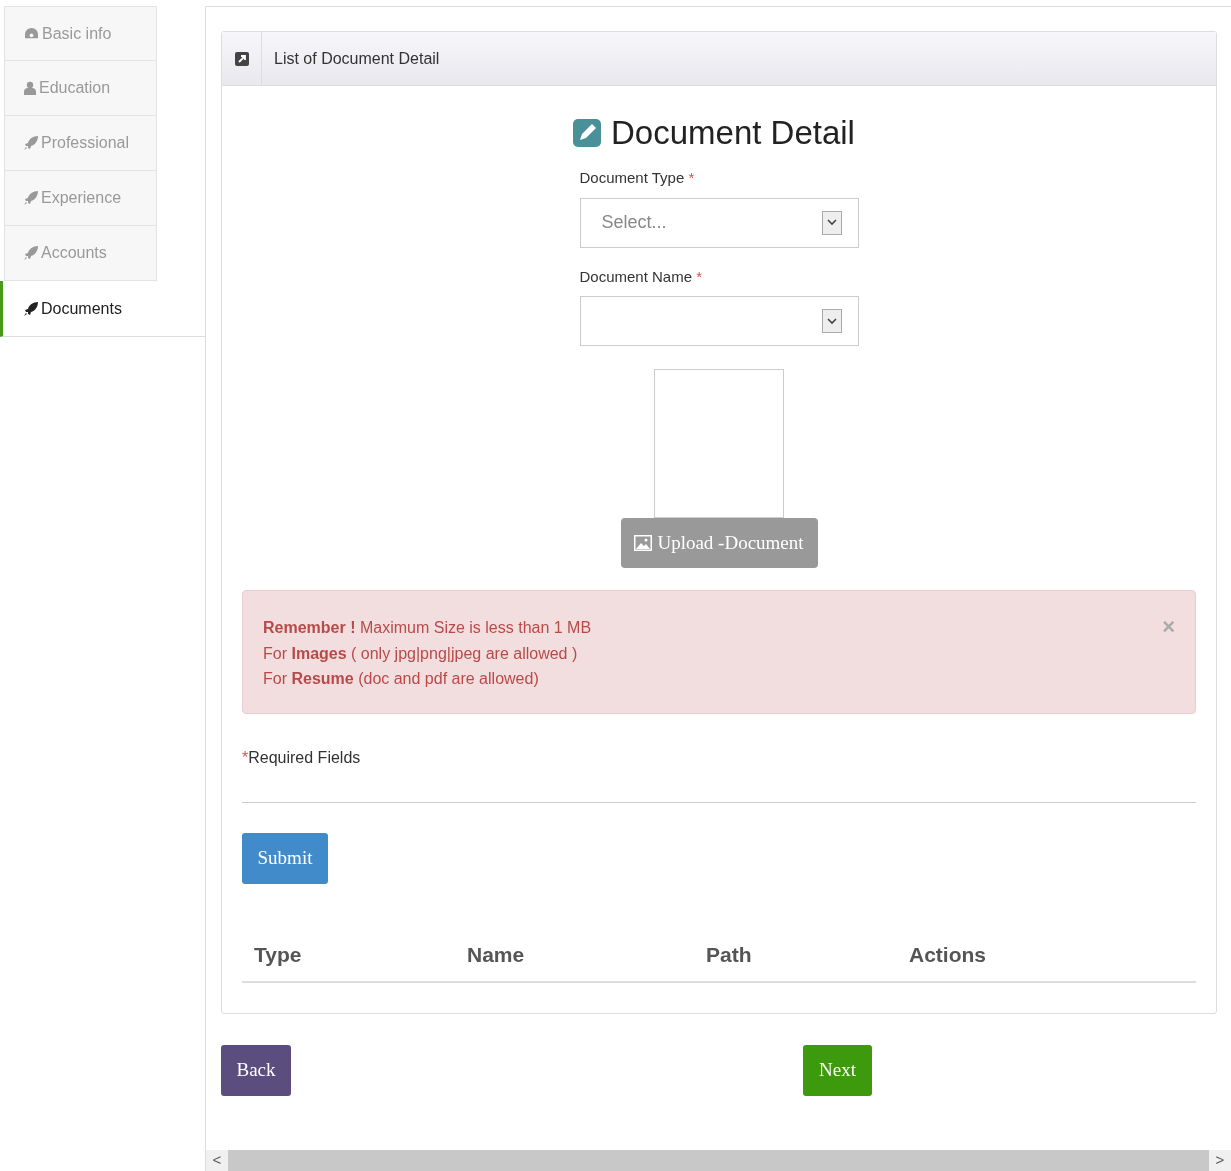  Describe the element at coordinates (80, 198) in the screenshot. I see `sidebar-item: Experience` at that location.